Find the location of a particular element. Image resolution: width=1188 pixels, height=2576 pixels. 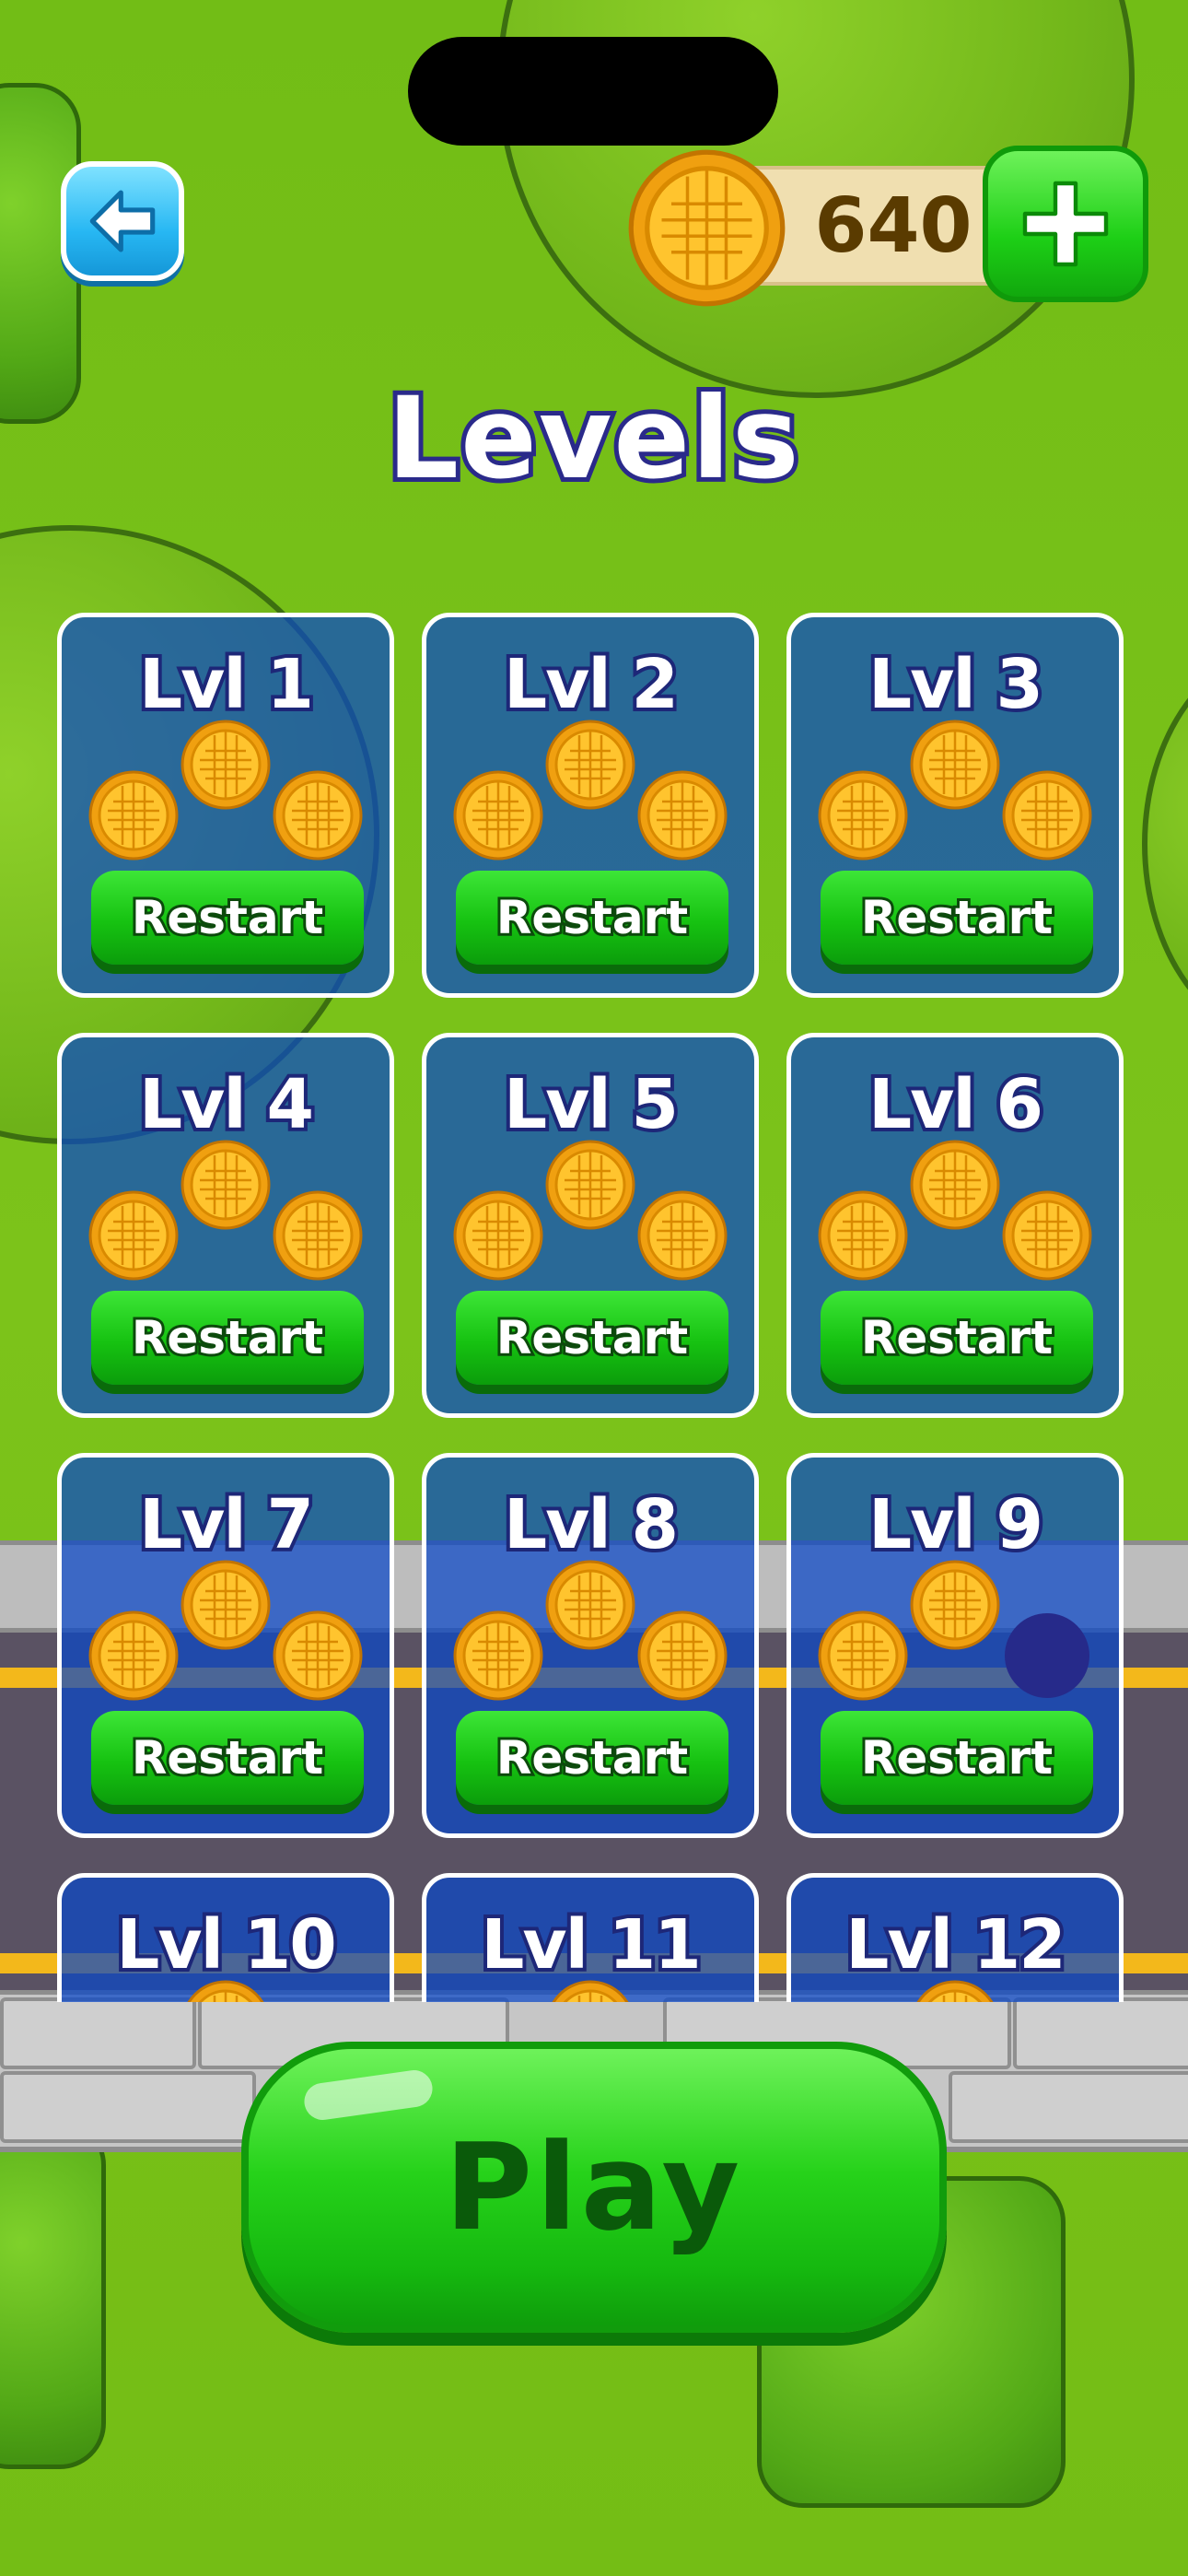

level-card: Lvl 8 Restart is located at coordinates (590, 1645).